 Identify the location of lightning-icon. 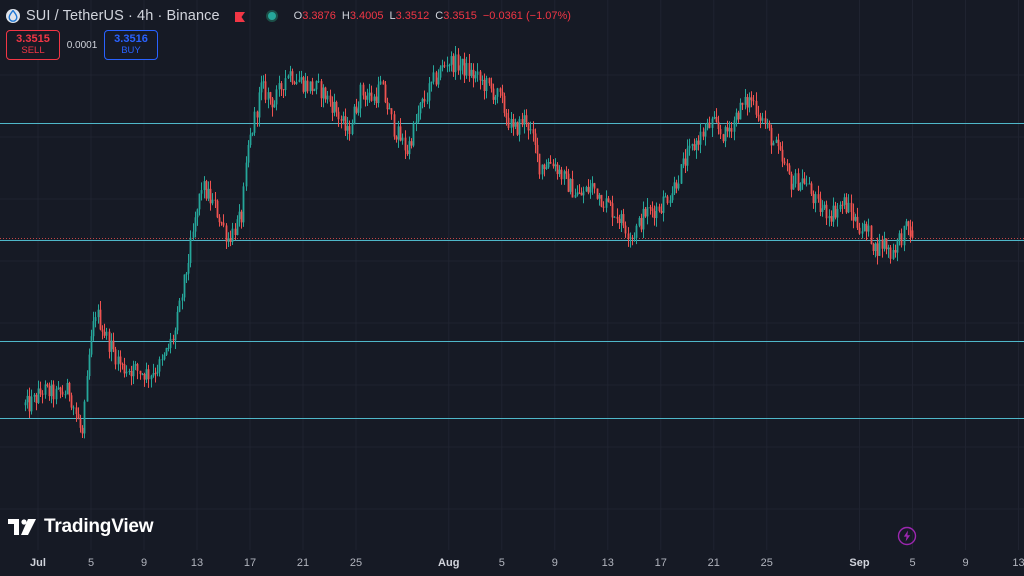
(907, 536).